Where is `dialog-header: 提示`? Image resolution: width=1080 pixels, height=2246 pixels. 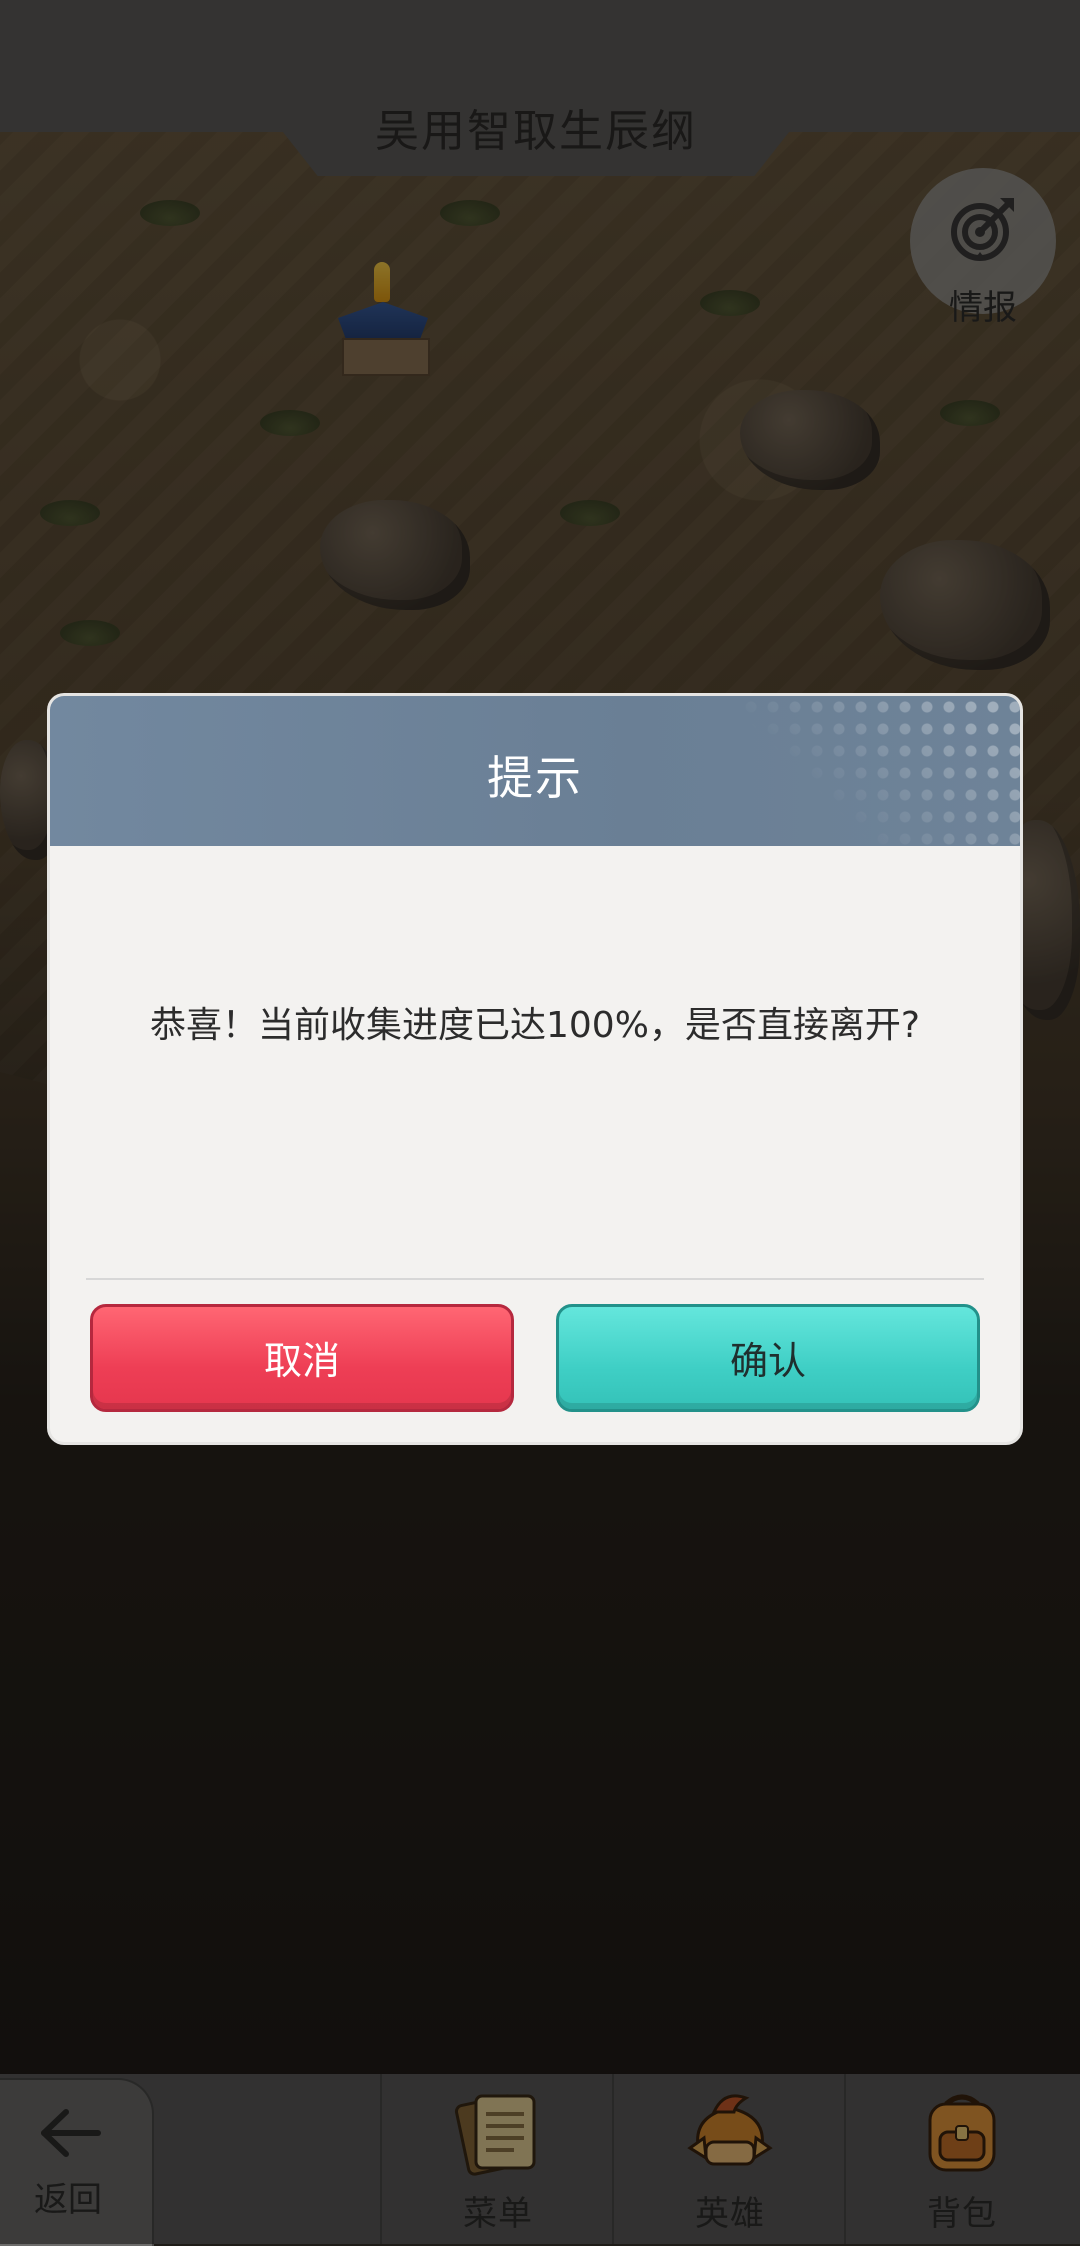
dialog-header: 提示 is located at coordinates (535, 771).